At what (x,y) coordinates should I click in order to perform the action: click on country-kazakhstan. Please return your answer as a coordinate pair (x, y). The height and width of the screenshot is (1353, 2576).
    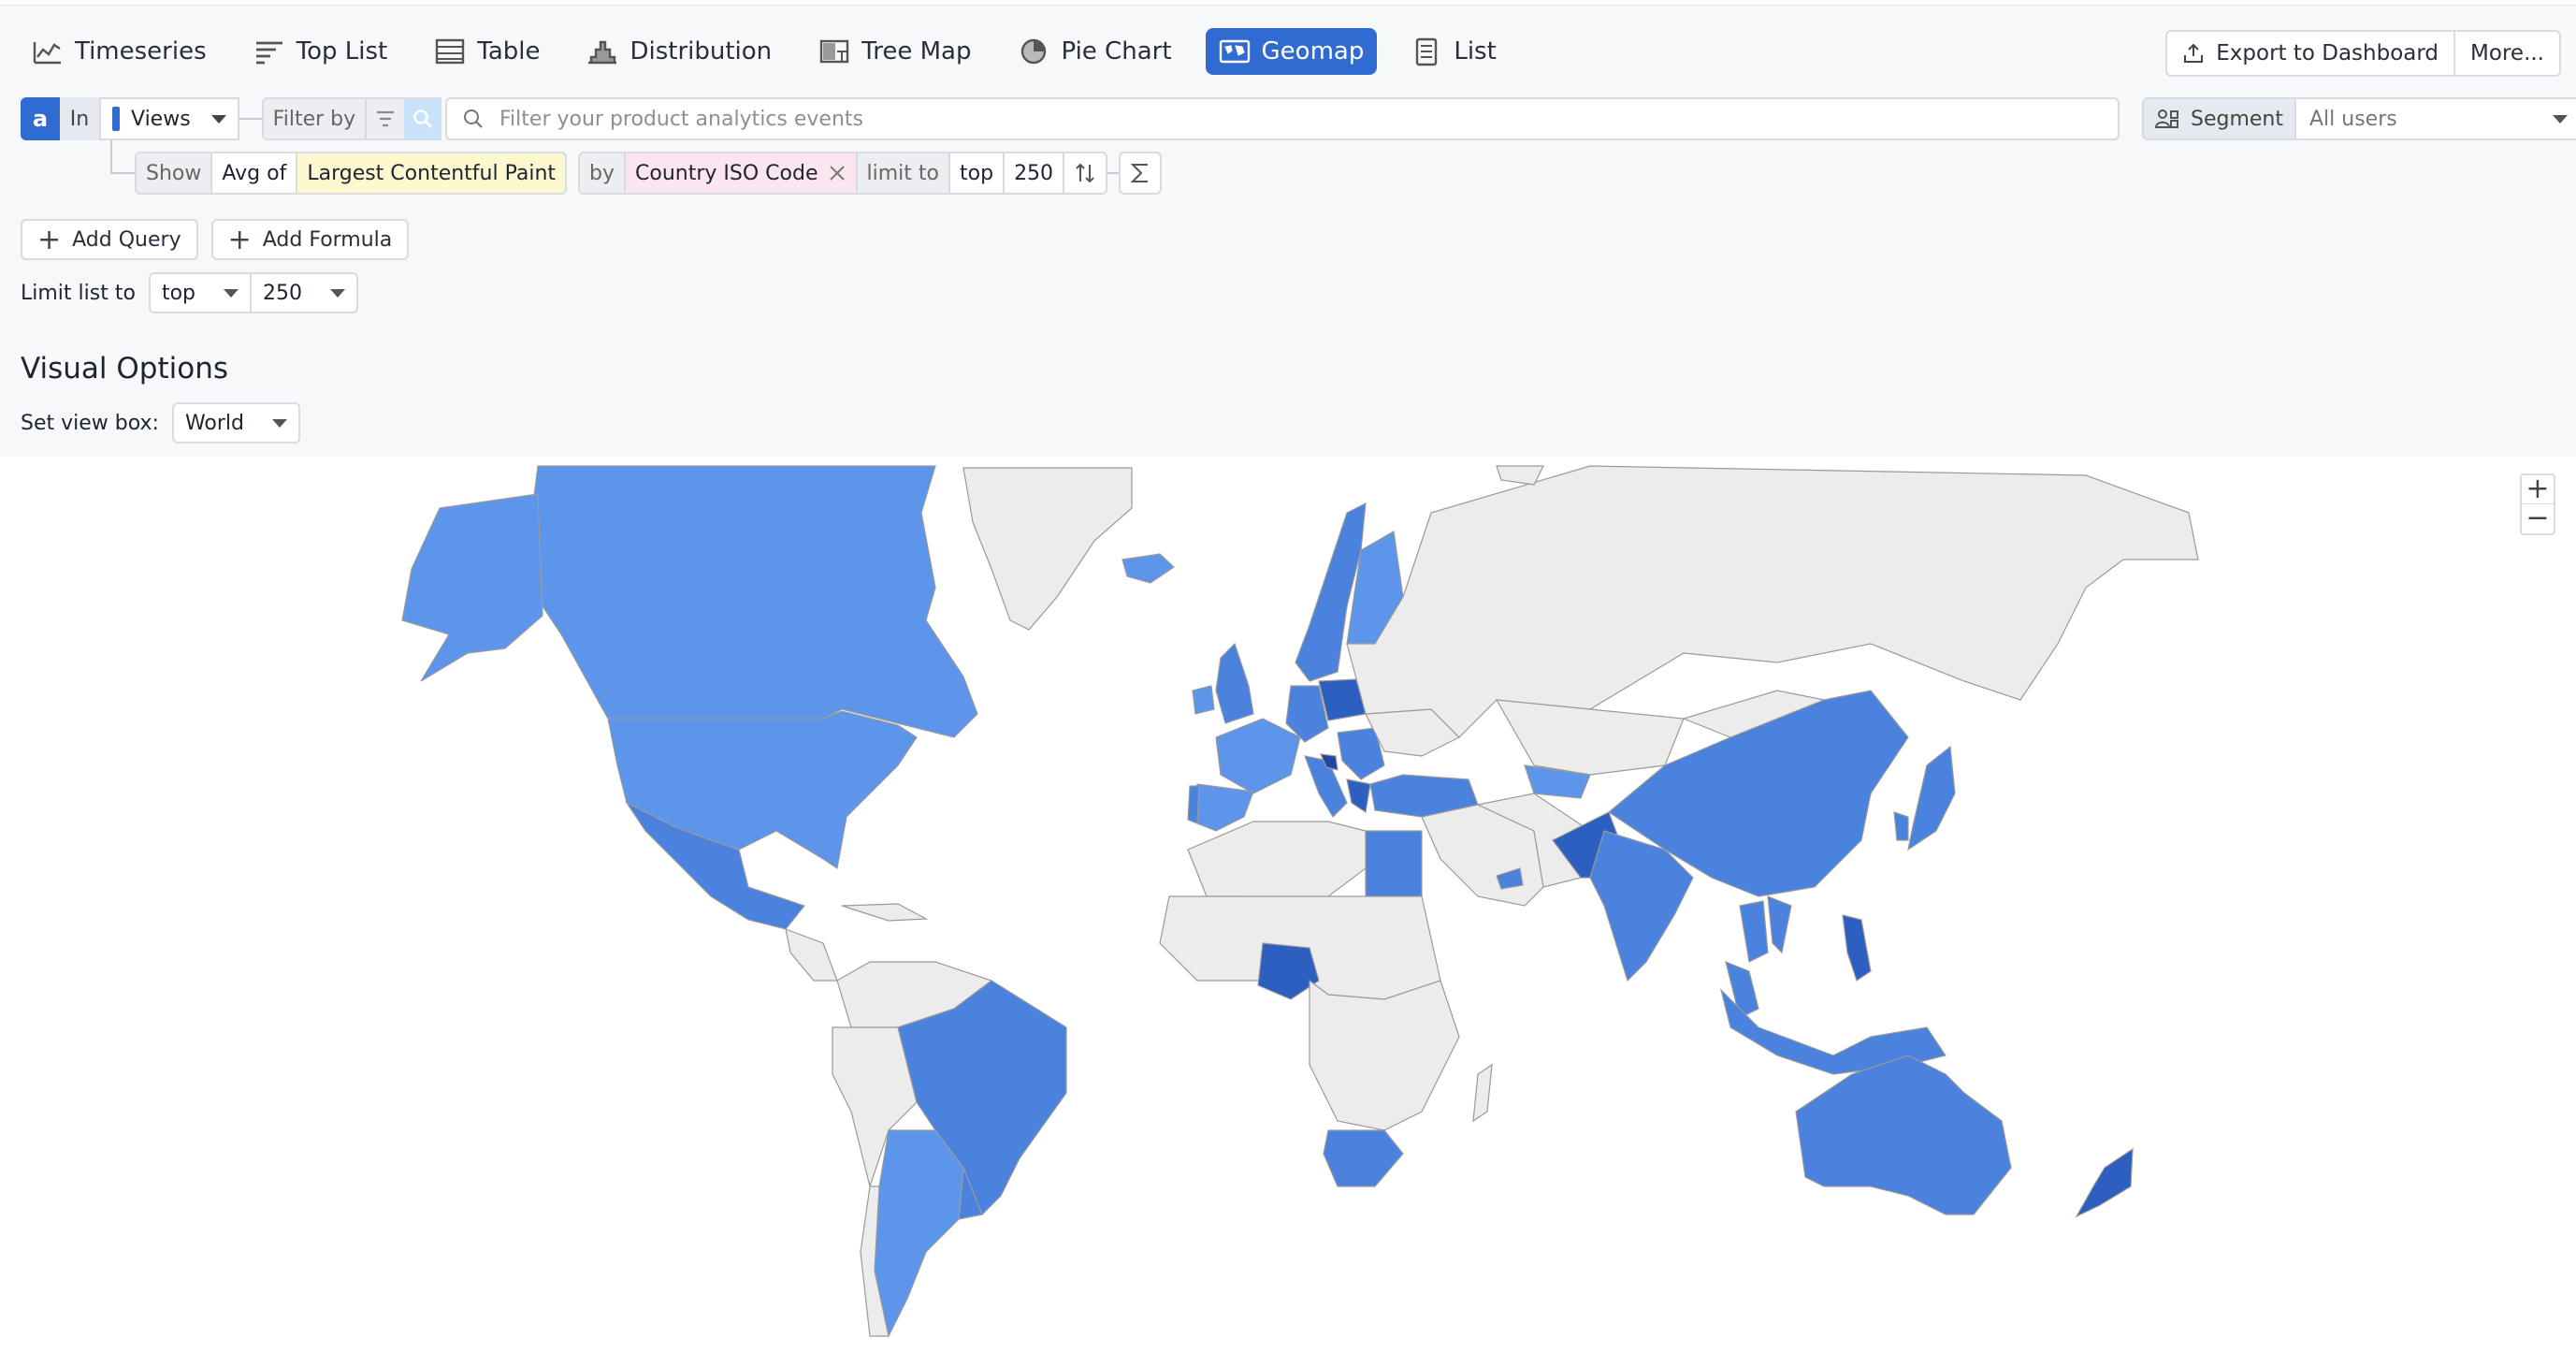
    Looking at the image, I should click on (1590, 737).